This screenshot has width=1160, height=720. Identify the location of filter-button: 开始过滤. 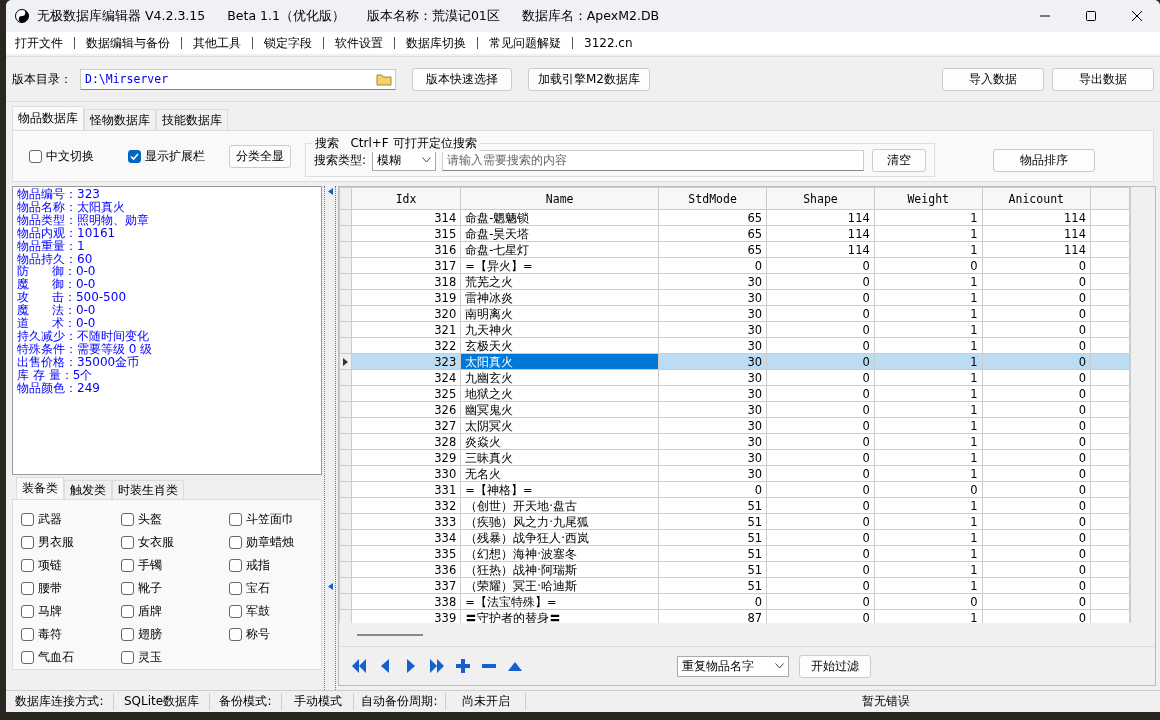
(835, 666).